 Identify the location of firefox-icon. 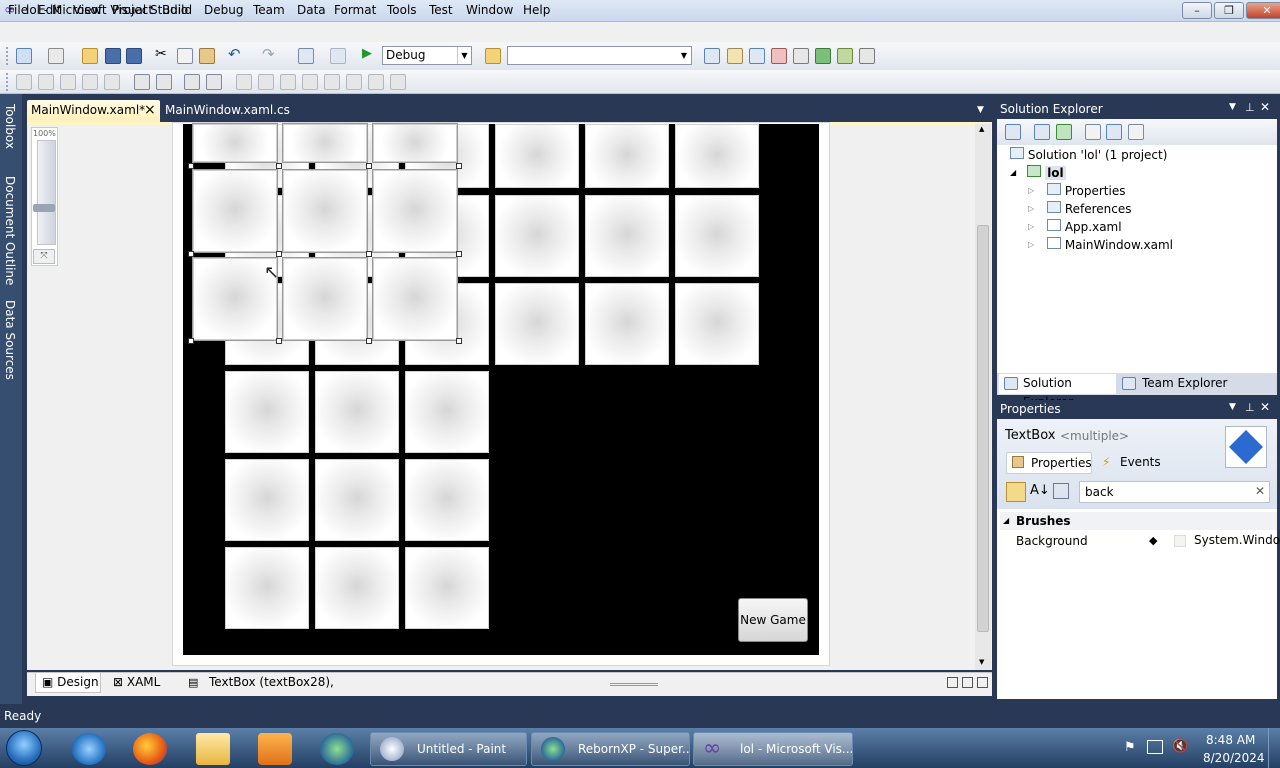
(150, 749).